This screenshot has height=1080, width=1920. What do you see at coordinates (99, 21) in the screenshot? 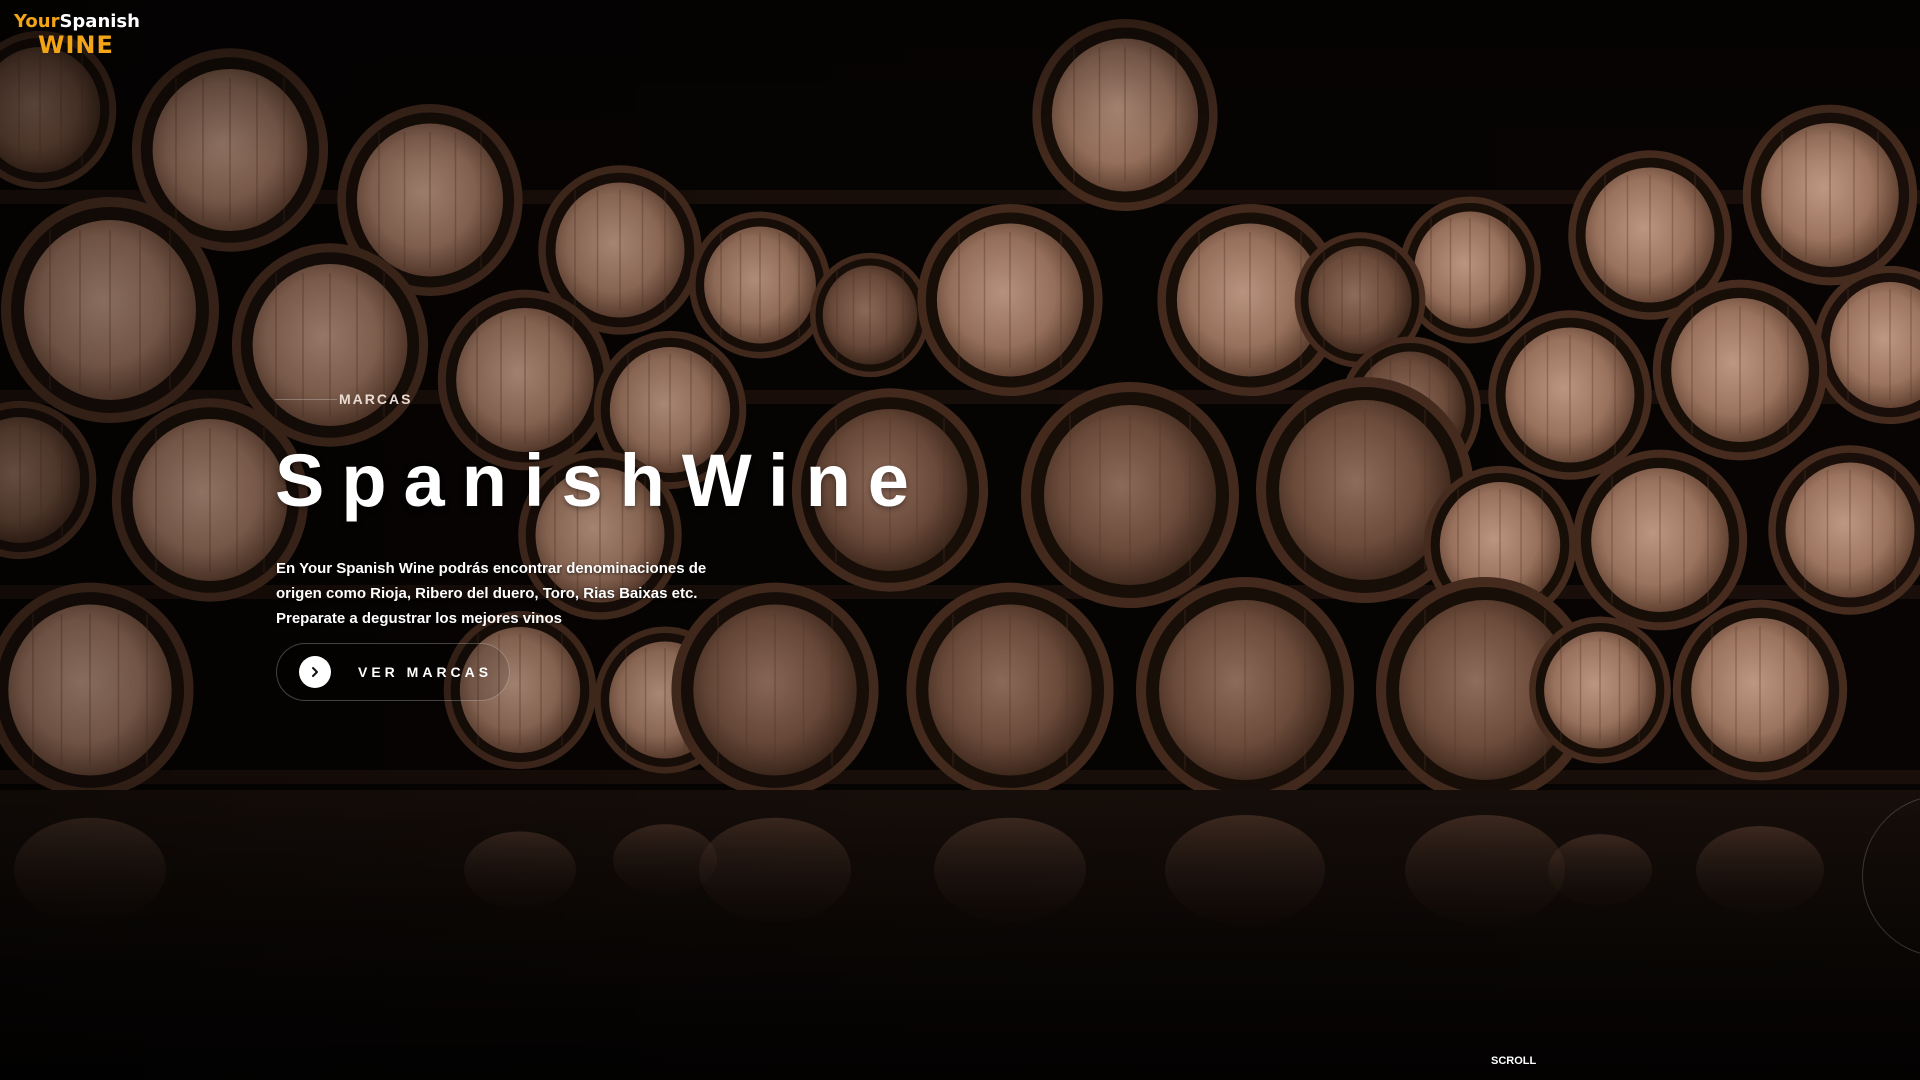
I see `logo-spanish-text: Spanish` at bounding box center [99, 21].